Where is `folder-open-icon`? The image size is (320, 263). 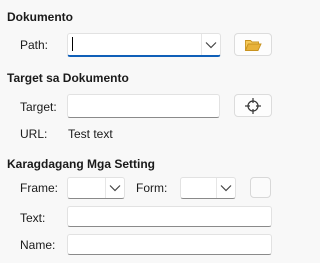
folder-open-icon is located at coordinates (253, 45).